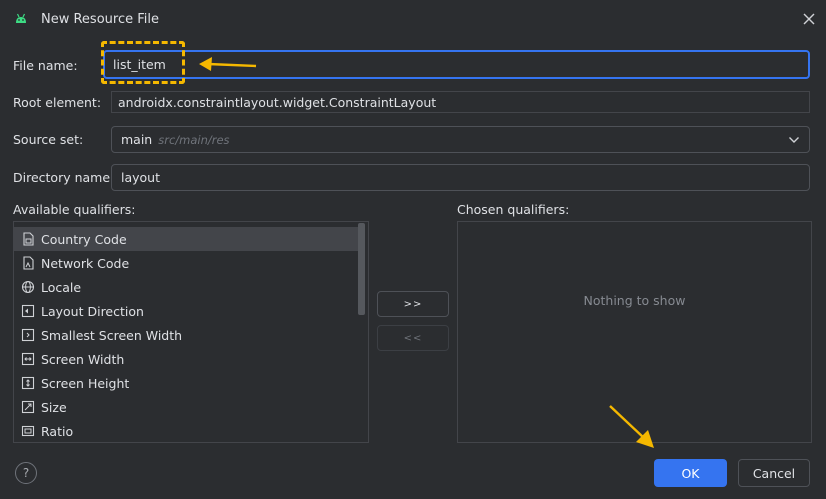 This screenshot has height=499, width=826. What do you see at coordinates (191, 335) in the screenshot?
I see `qualifier-item-smallest-screen-width: Smallest Screen Width` at bounding box center [191, 335].